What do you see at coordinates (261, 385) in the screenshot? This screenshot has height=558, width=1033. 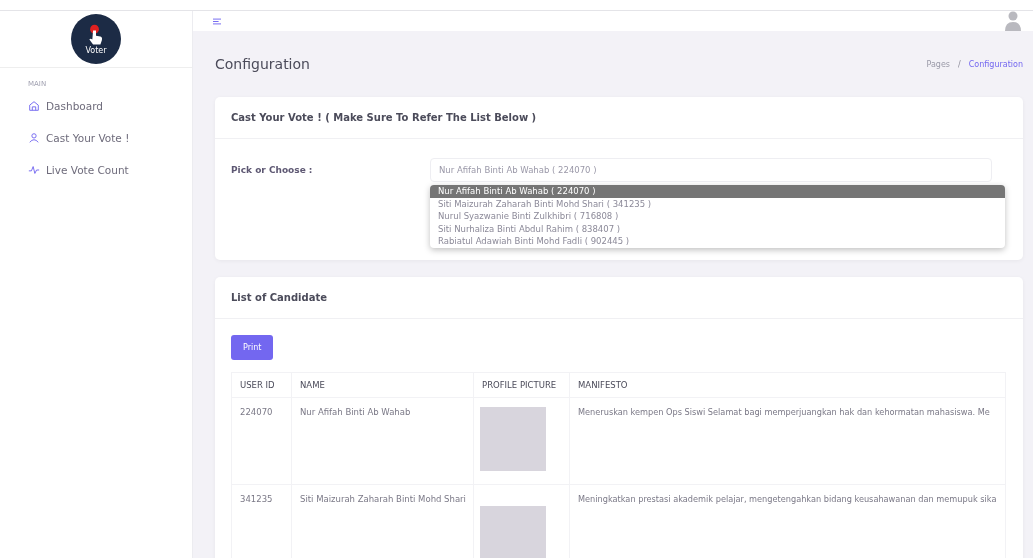 I see `column-header: USER ID` at bounding box center [261, 385].